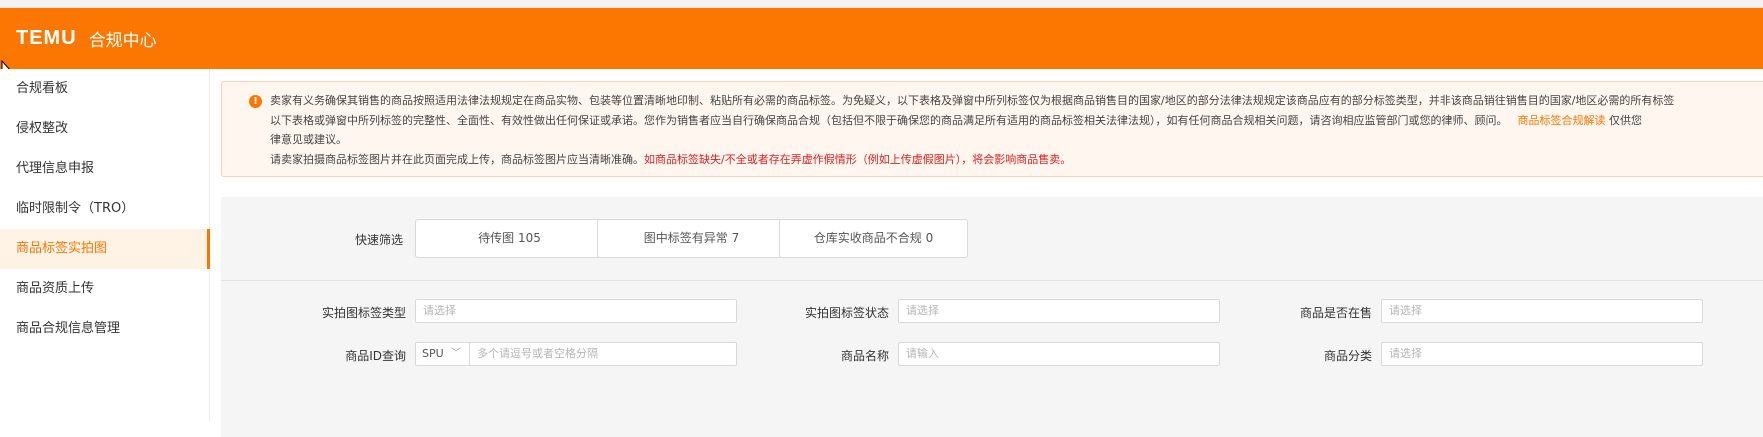  What do you see at coordinates (363, 313) in the screenshot?
I see `label-type-label: 实拍图标签类型` at bounding box center [363, 313].